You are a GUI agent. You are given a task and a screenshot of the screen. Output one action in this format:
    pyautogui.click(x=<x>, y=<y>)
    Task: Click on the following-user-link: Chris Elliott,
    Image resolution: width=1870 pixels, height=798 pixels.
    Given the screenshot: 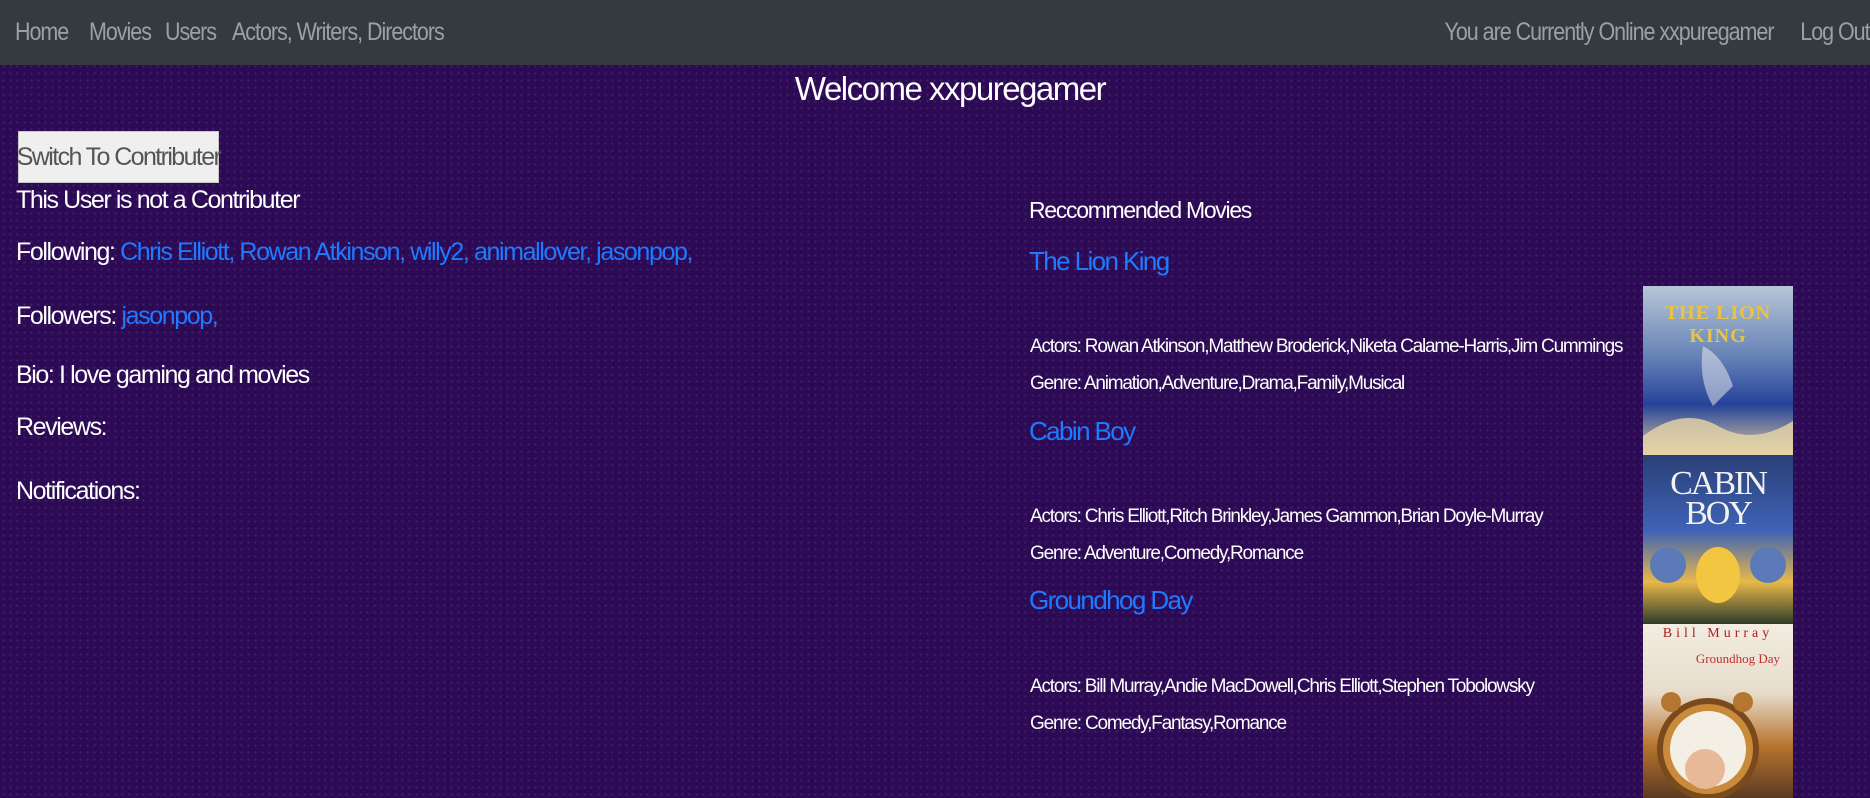 What is the action you would take?
    pyautogui.click(x=177, y=252)
    